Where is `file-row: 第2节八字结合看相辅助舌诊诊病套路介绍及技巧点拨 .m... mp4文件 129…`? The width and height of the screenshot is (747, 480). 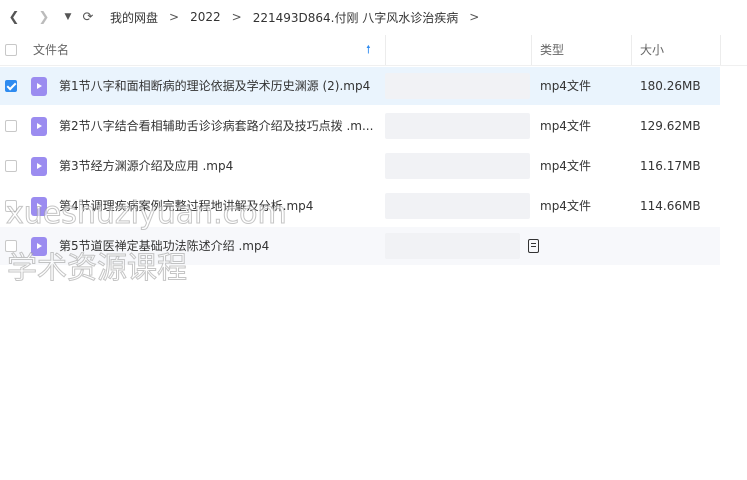 file-row: 第2节八字结合看相辅助舌诊诊病套路介绍及技巧点拨 .m... mp4文件 129… is located at coordinates (360, 126).